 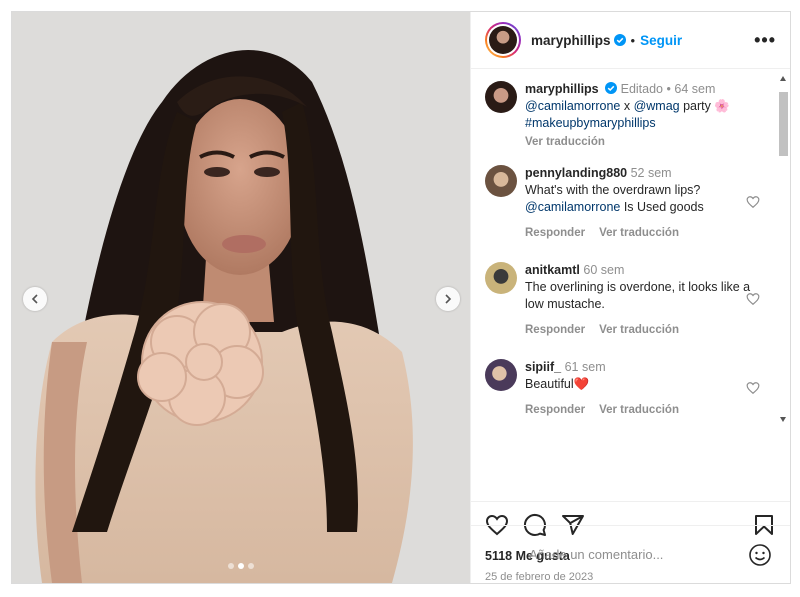 What do you see at coordinates (661, 40) in the screenshot?
I see `follow-button: Seguir` at bounding box center [661, 40].